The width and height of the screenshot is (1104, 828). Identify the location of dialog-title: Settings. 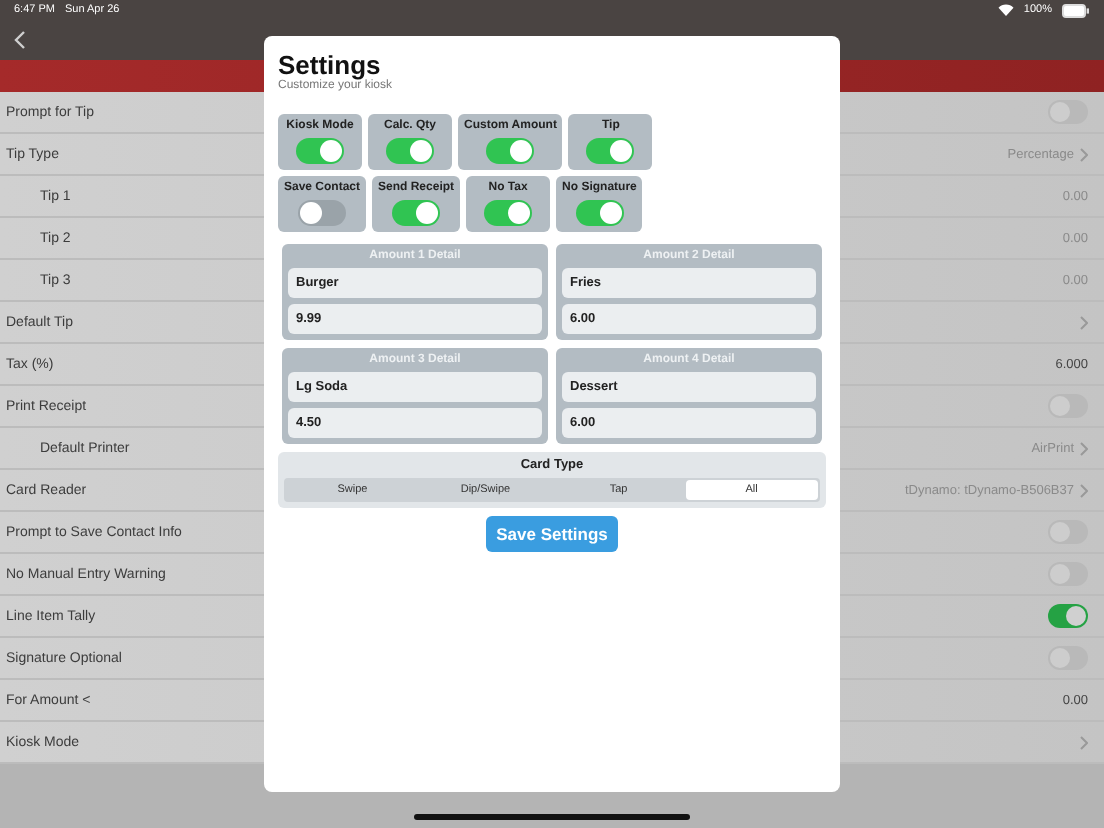
(329, 65).